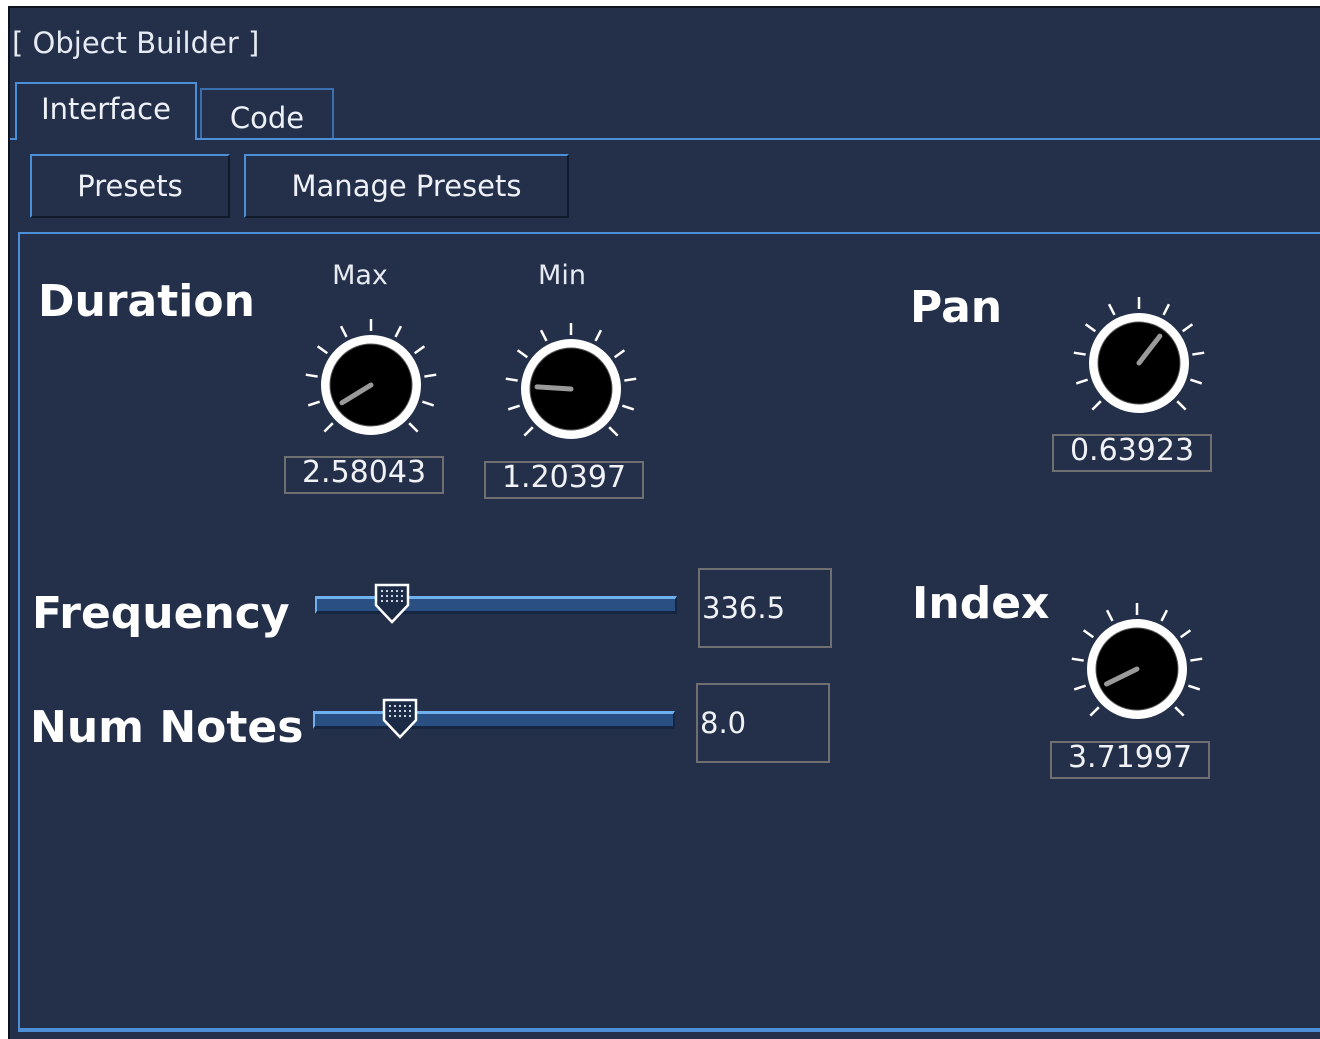 The image size is (1320, 1039). I want to click on tab-code: Code, so click(267, 113).